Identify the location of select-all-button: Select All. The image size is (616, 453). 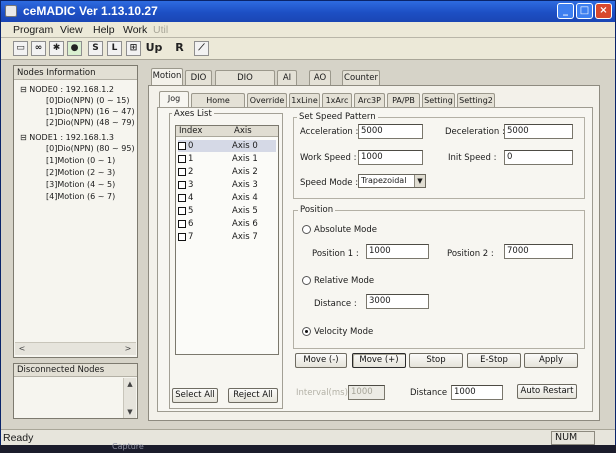
(195, 395).